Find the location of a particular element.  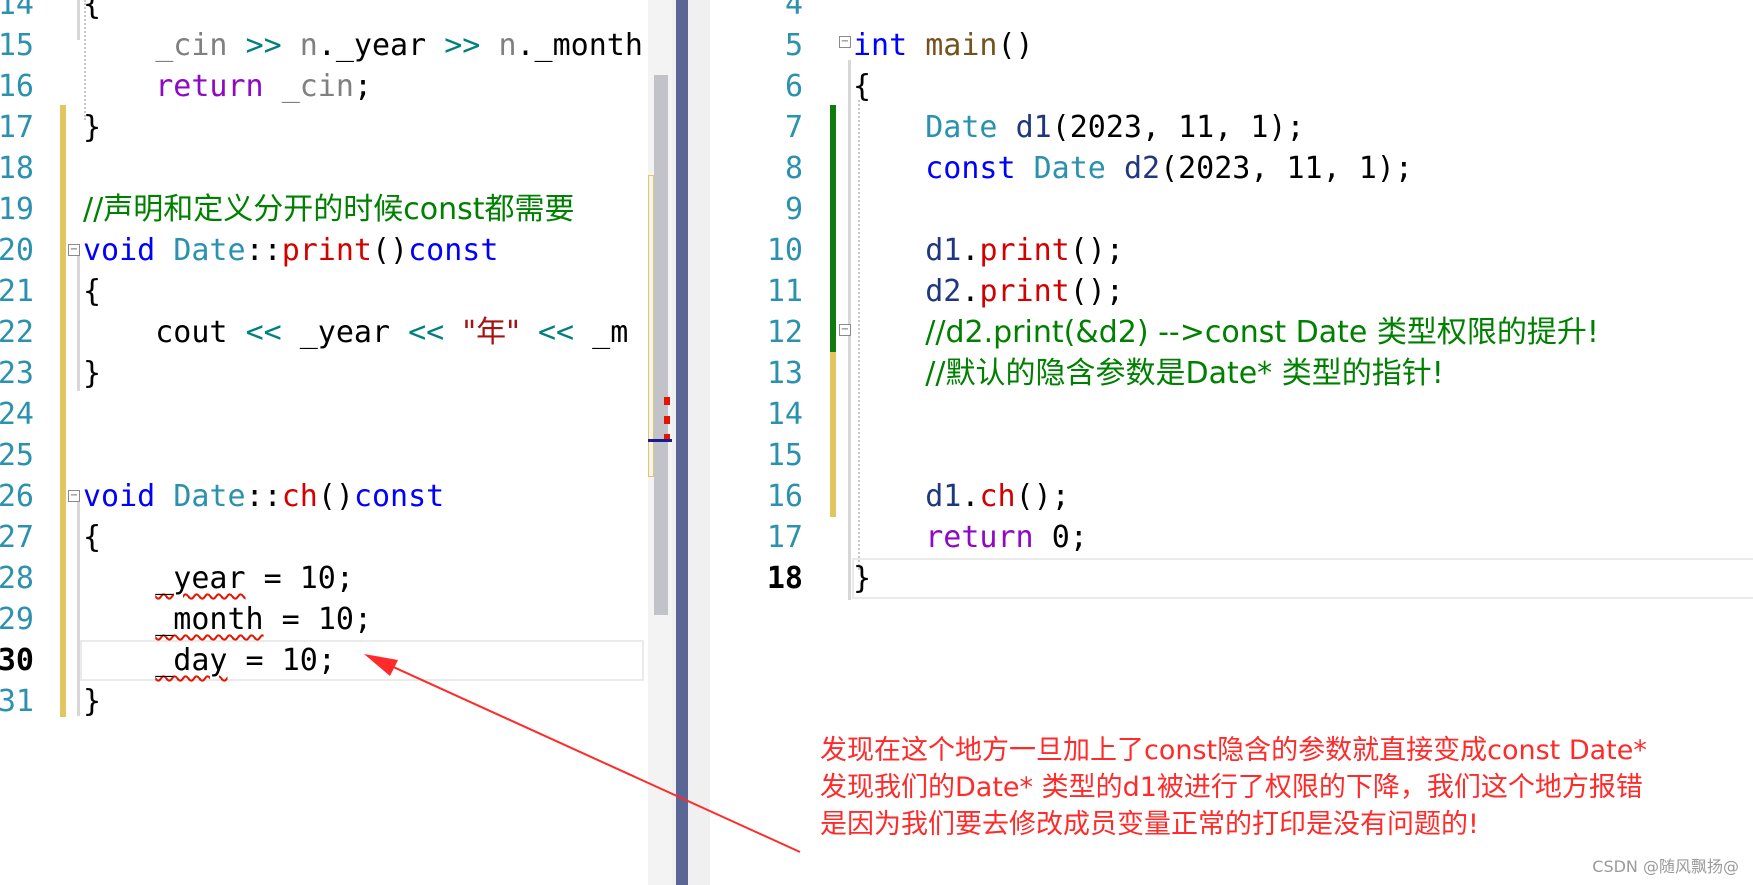

code-text: Date d1(2023, 11, 1); is located at coordinates (1078, 127).